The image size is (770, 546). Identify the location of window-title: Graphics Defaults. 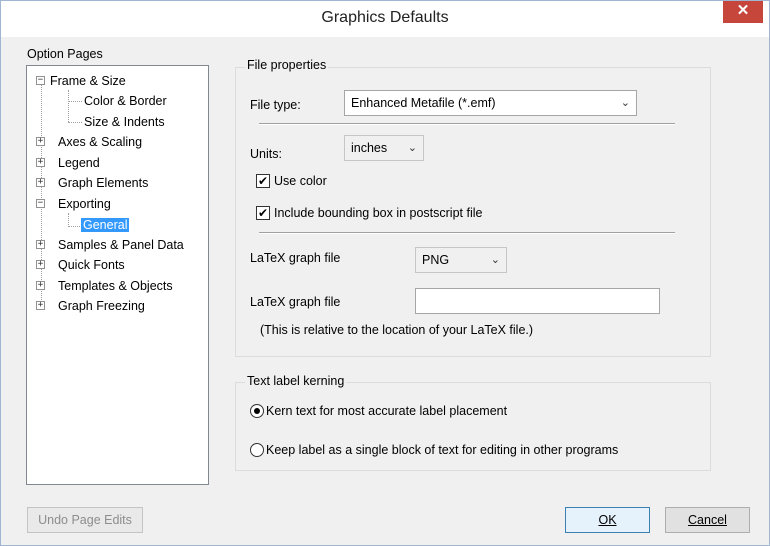
(385, 17).